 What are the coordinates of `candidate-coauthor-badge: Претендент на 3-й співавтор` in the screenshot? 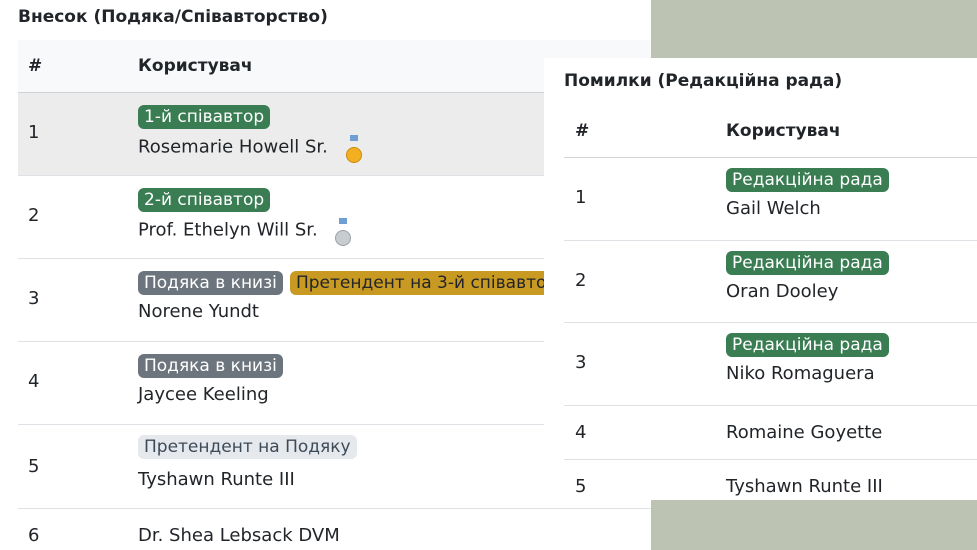 It's located at (426, 283).